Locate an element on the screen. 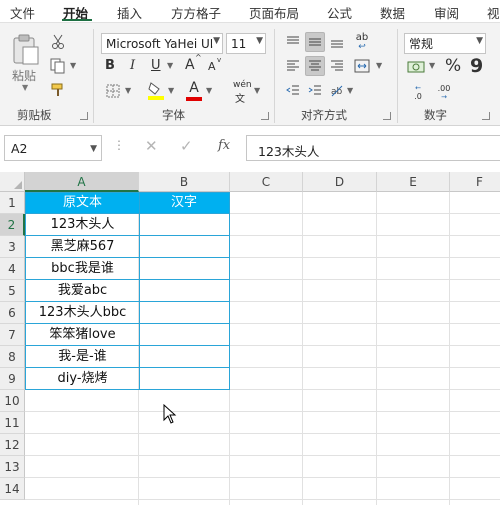 This screenshot has height=505, width=500. orientation-angle-icon: ab is located at coordinates (337, 90).